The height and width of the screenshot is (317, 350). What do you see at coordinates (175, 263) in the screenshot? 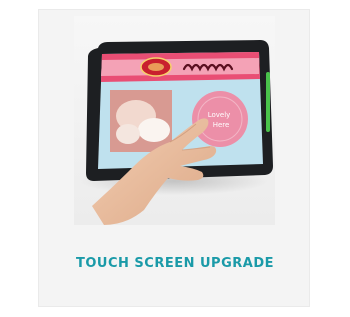
I see `card-title: TOUCH SCREEN UPGRADE` at bounding box center [175, 263].